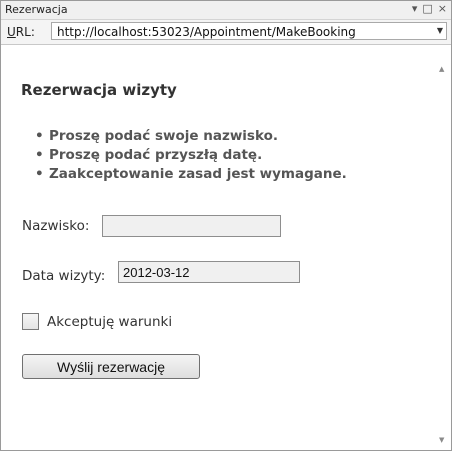 The image size is (452, 451). I want to click on url-label-accesskey: U, so click(11, 32).